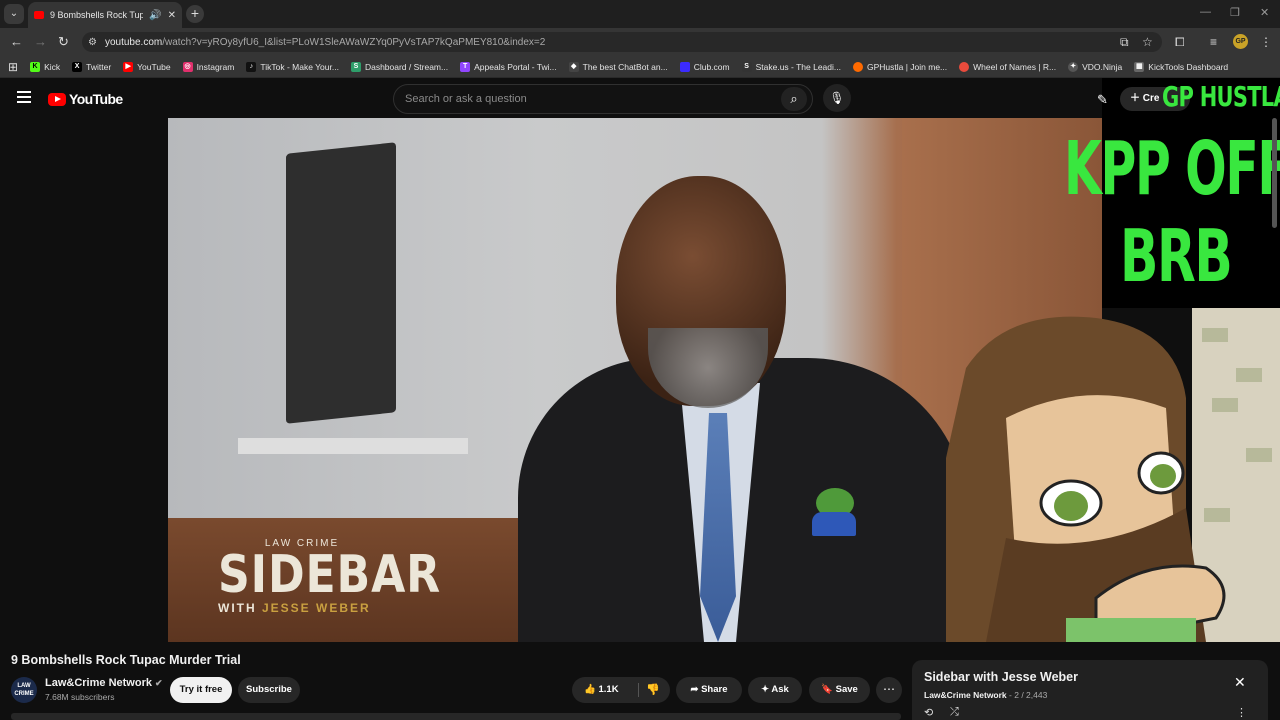  What do you see at coordinates (24, 97) in the screenshot?
I see `hamburger-menu-icon` at bounding box center [24, 97].